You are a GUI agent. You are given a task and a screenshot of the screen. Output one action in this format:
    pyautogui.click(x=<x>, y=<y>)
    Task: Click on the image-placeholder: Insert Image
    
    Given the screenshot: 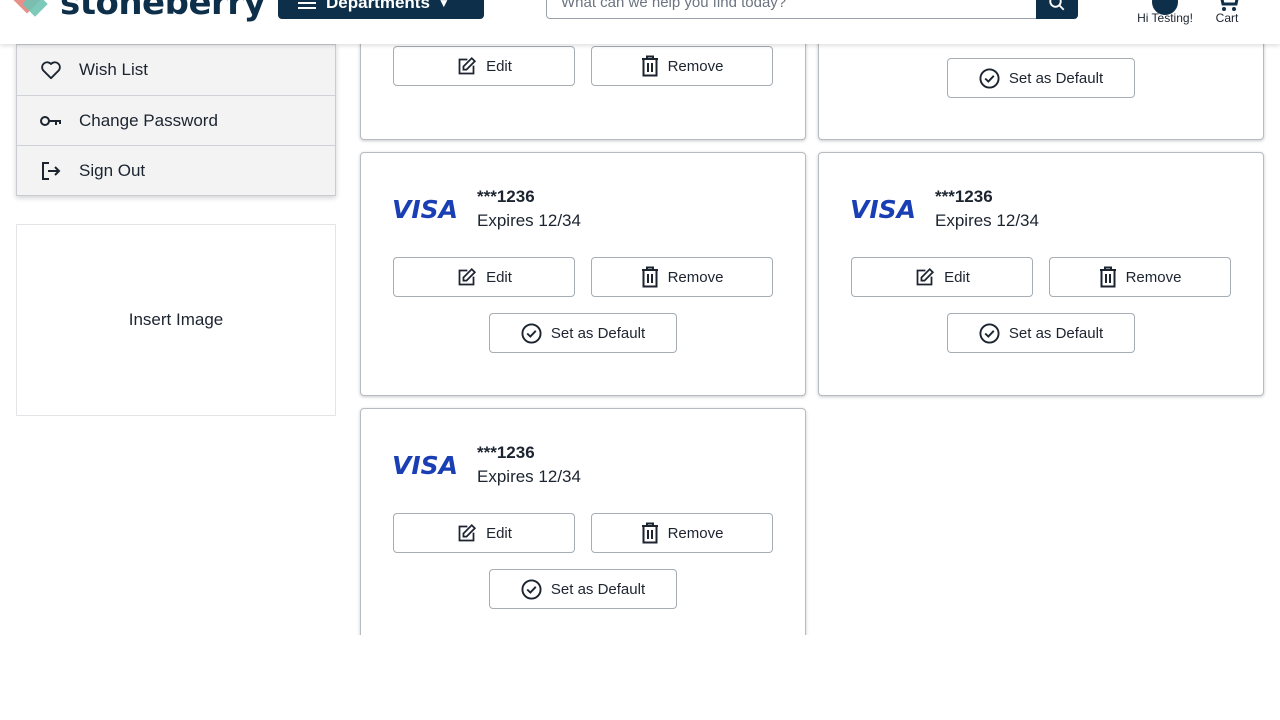 What is the action you would take?
    pyautogui.click(x=176, y=320)
    